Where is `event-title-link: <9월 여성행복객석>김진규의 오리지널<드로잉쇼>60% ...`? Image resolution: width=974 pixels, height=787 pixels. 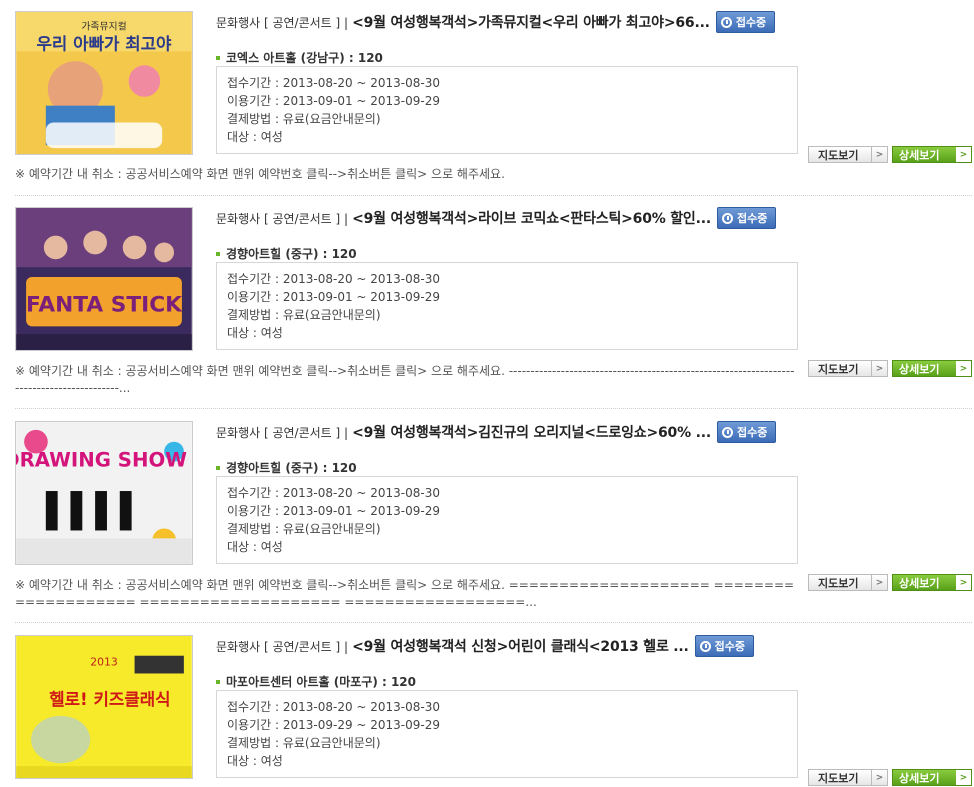 event-title-link: <9월 여성행복객석>김진규의 오리지널<드로잉쇼>60% ... is located at coordinates (531, 432).